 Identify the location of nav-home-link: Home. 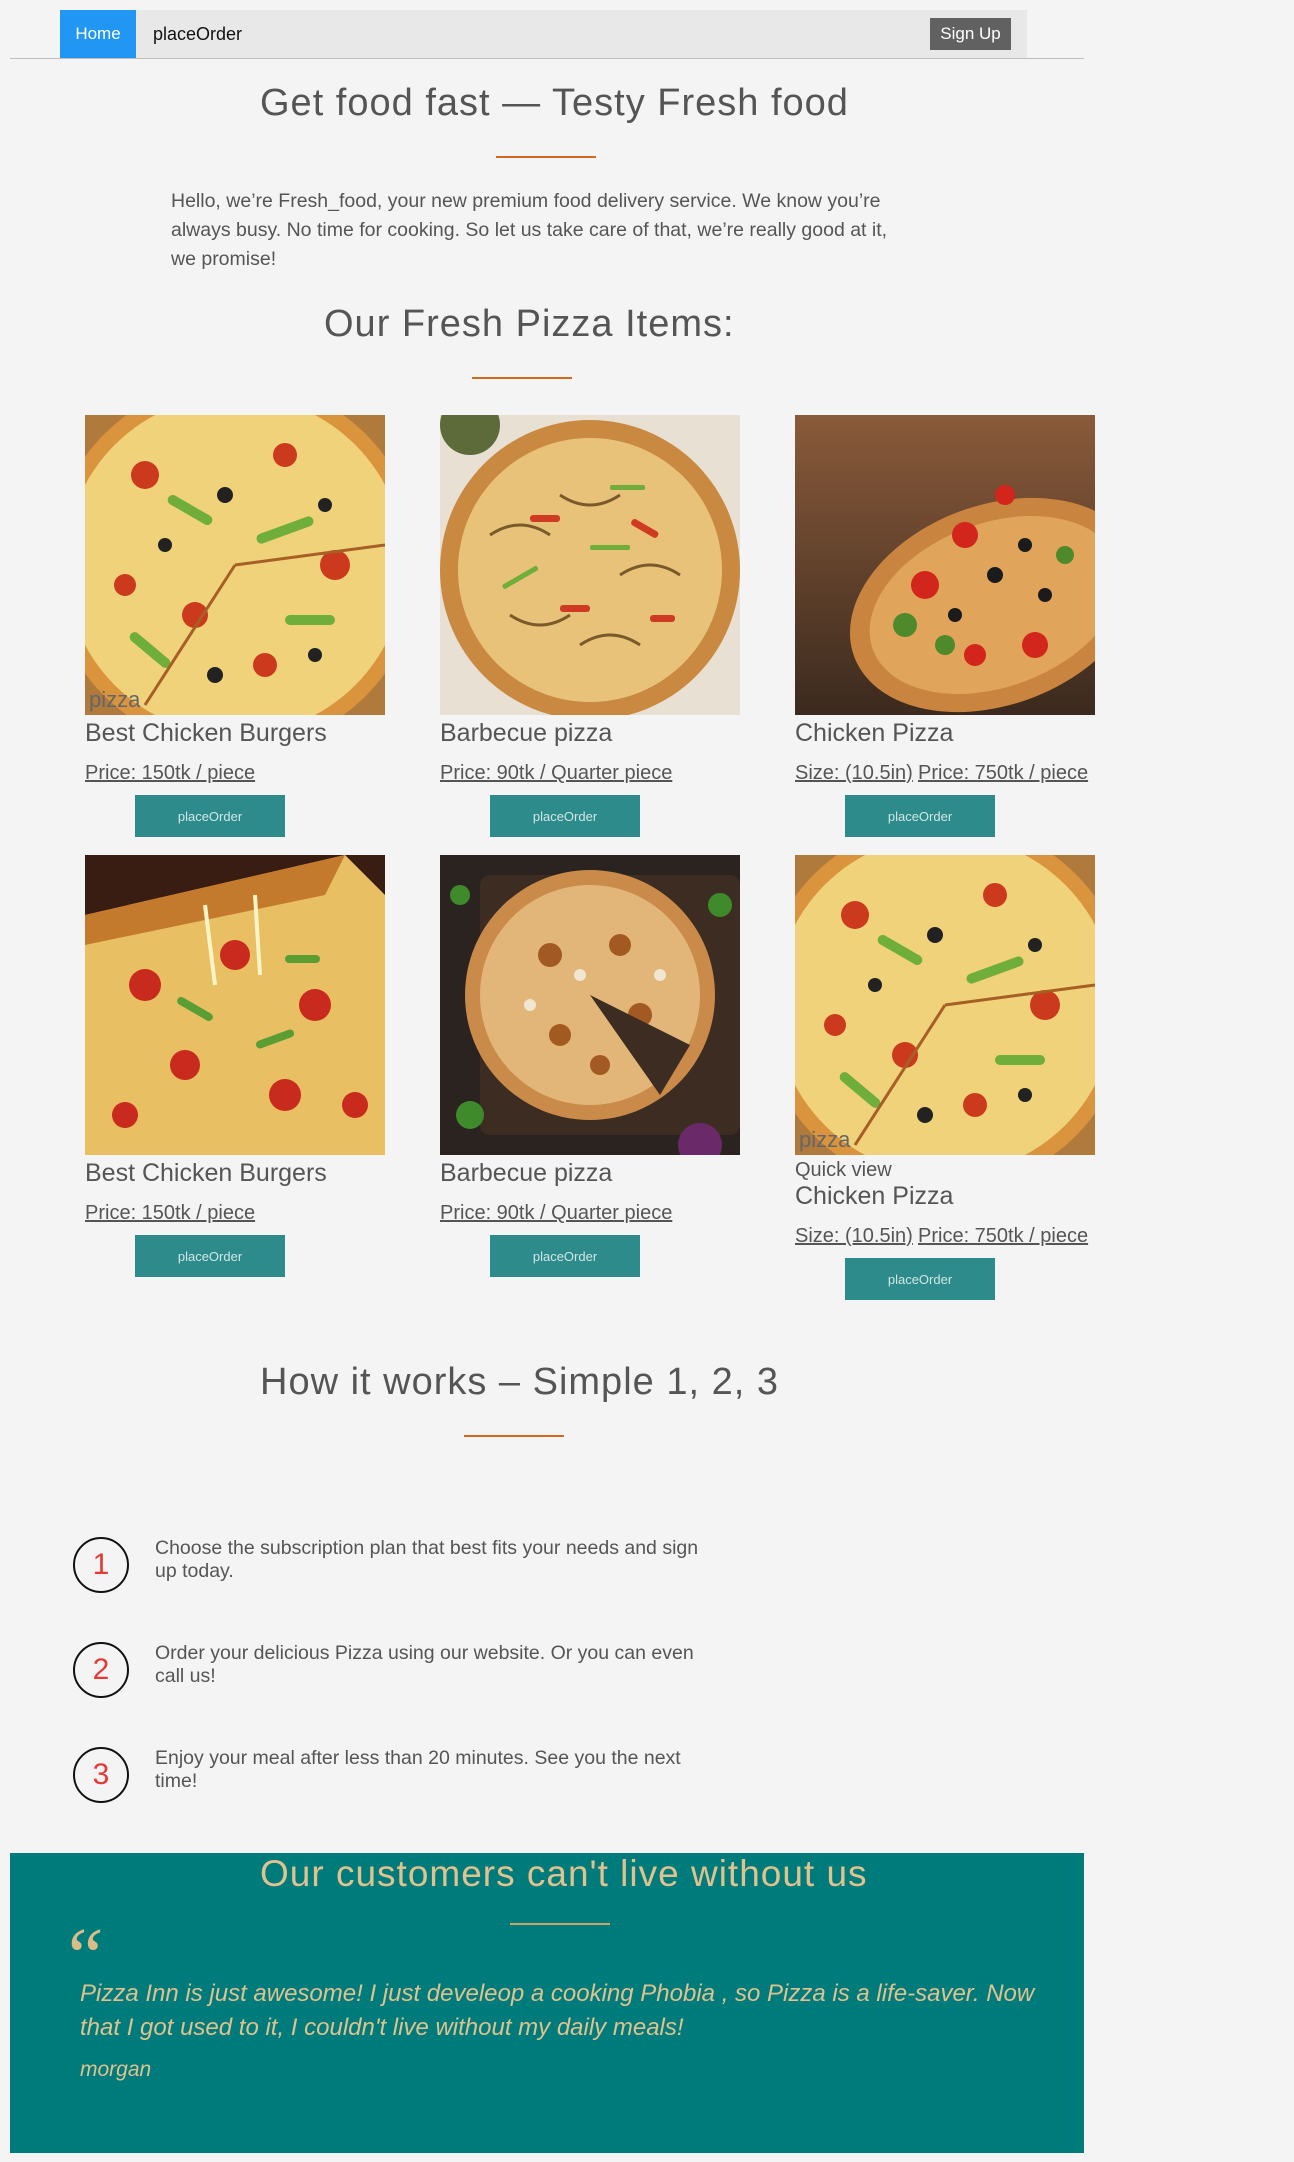
(98, 34).